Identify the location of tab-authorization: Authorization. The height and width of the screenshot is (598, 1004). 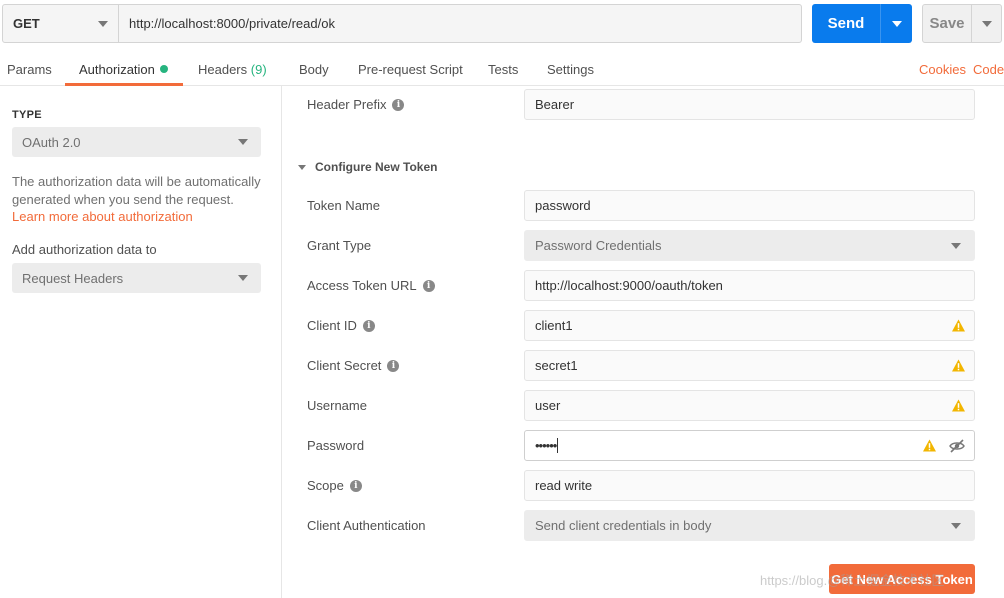
(123, 69).